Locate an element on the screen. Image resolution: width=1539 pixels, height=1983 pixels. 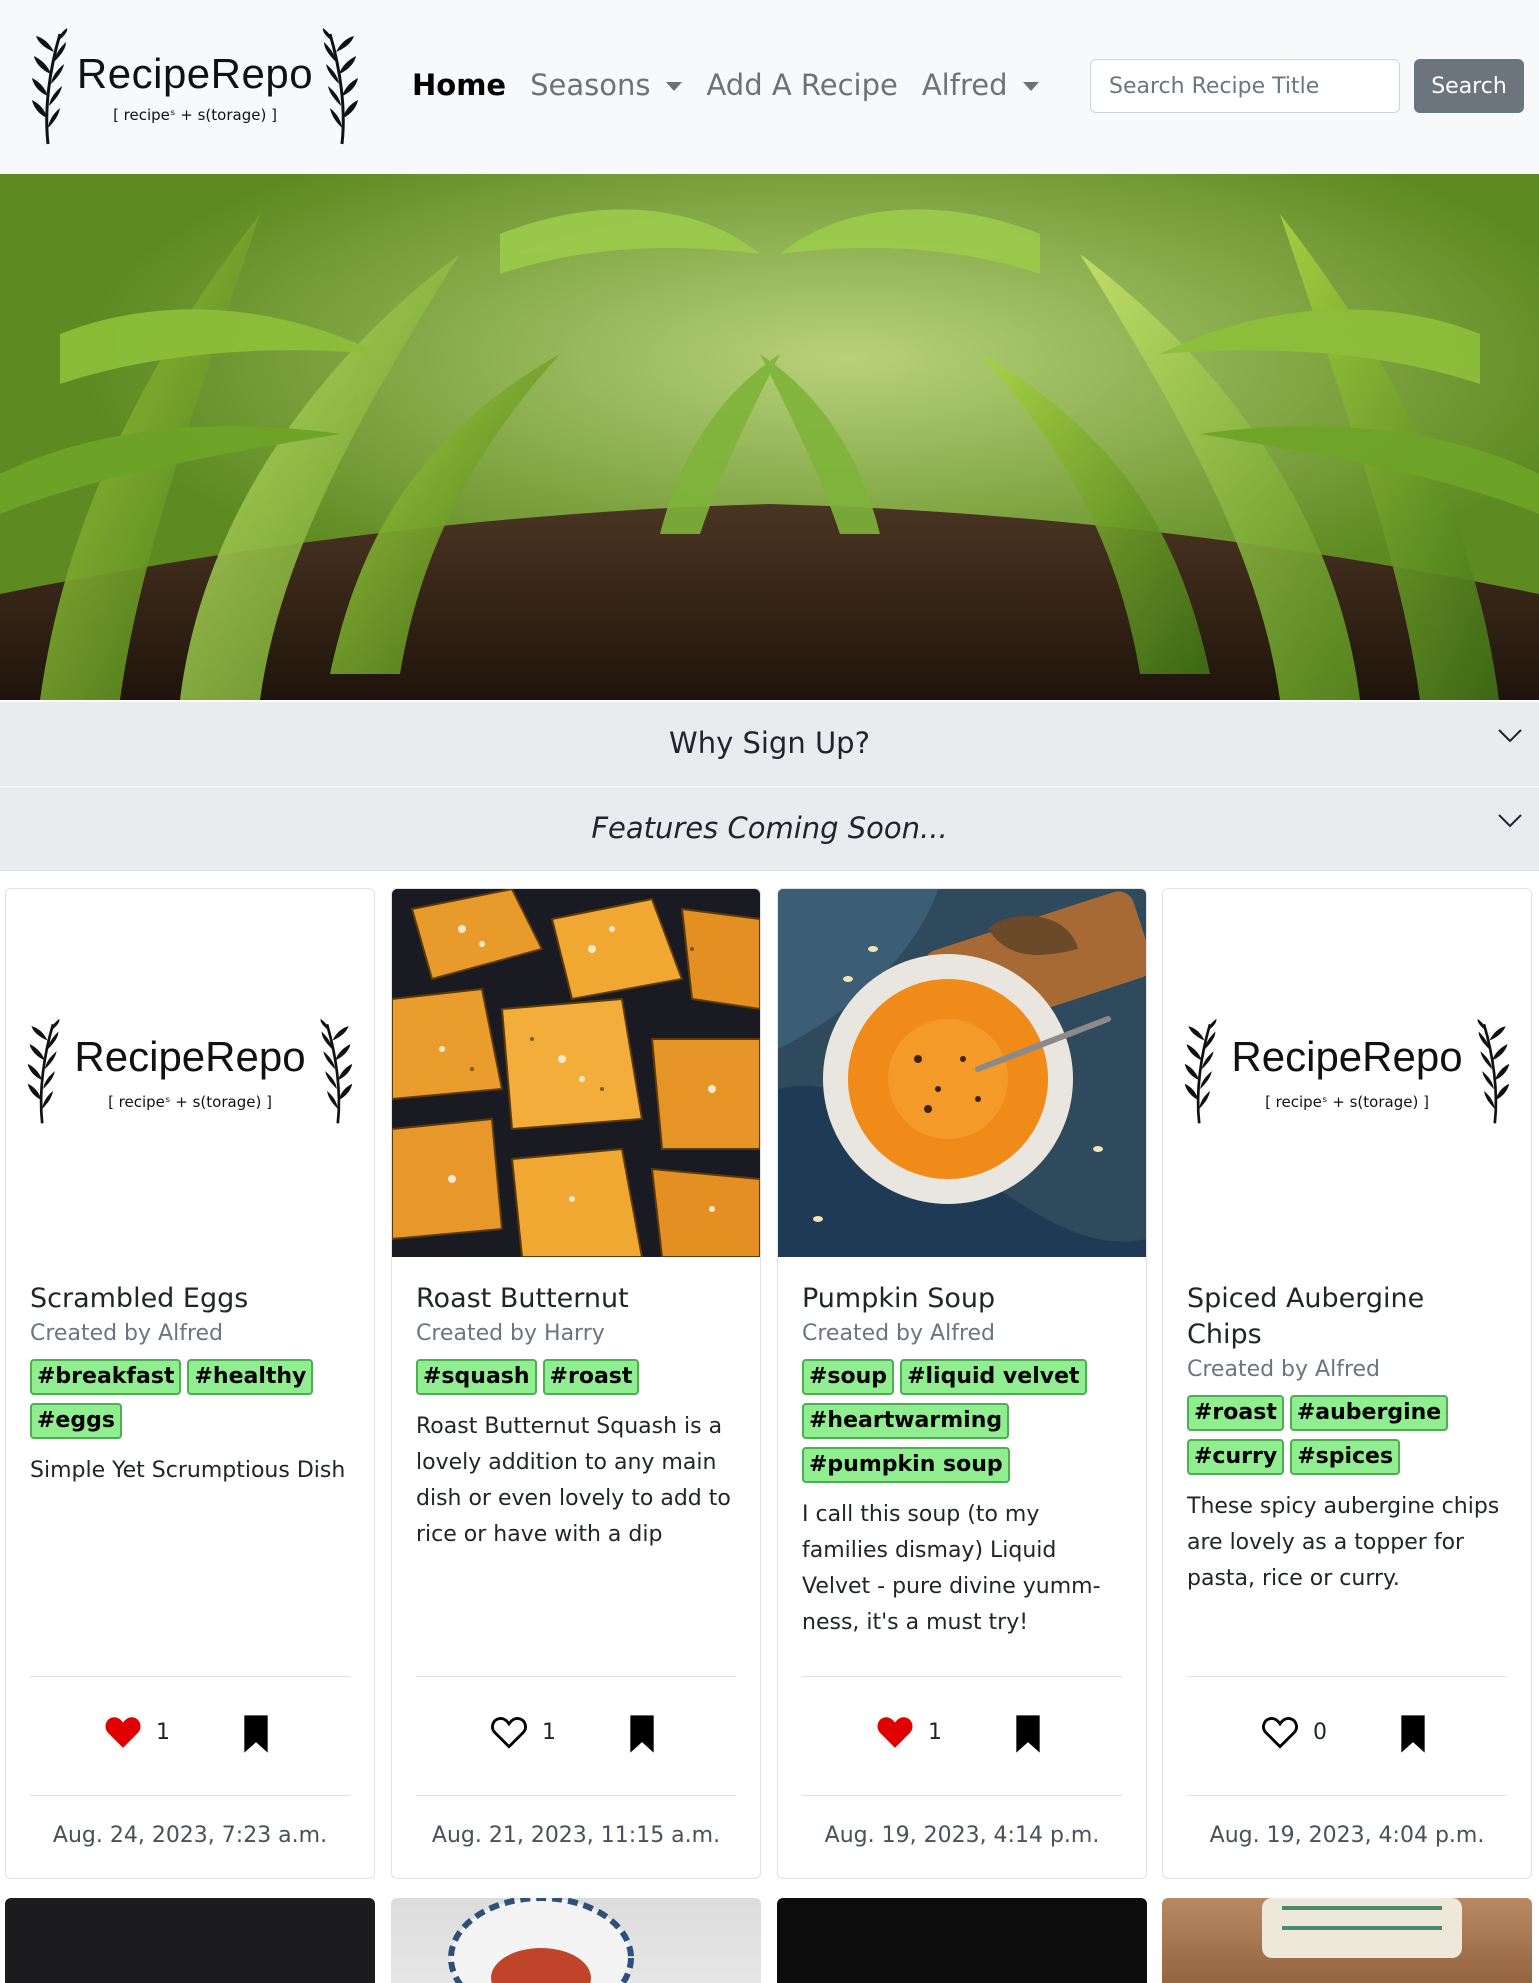
nav-seasons-dropdown: Seasons is located at coordinates (606, 85).